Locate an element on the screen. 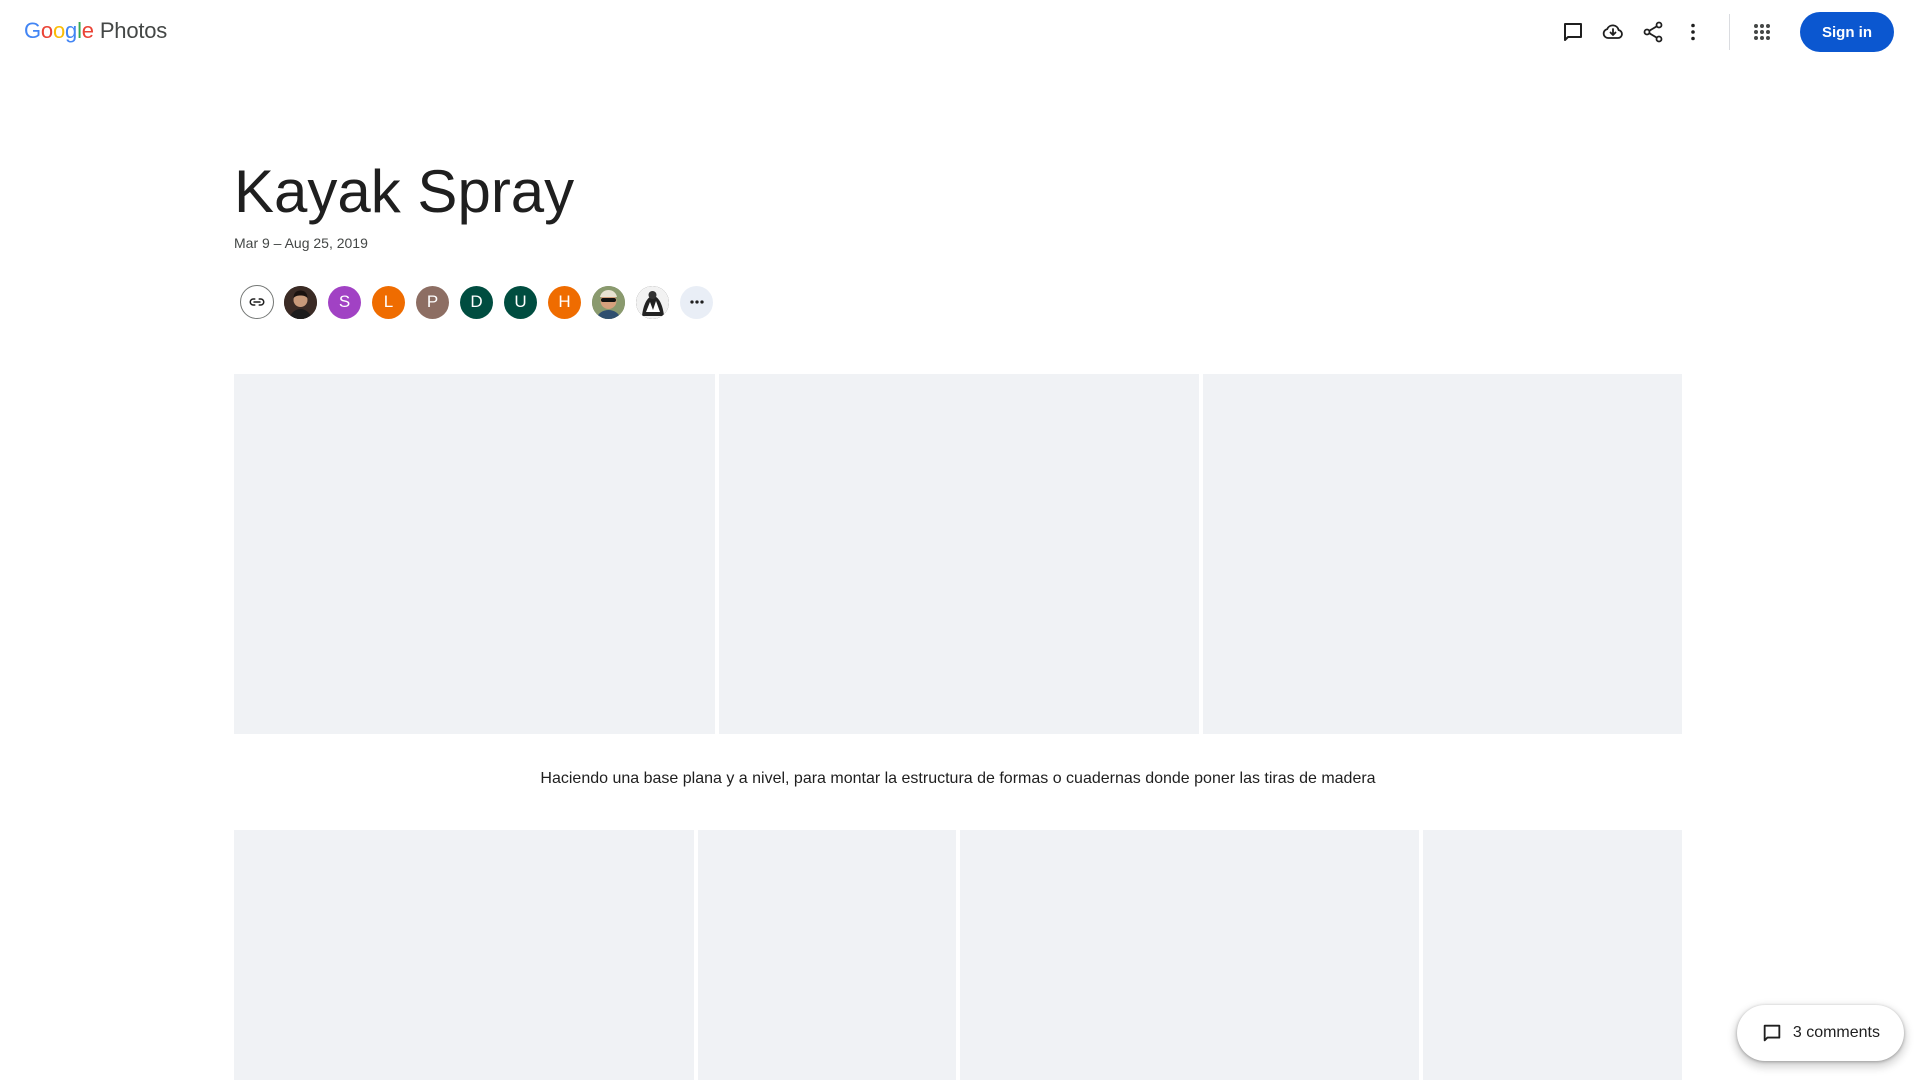 The image size is (1920, 1080). copy-link-button is located at coordinates (257, 302).